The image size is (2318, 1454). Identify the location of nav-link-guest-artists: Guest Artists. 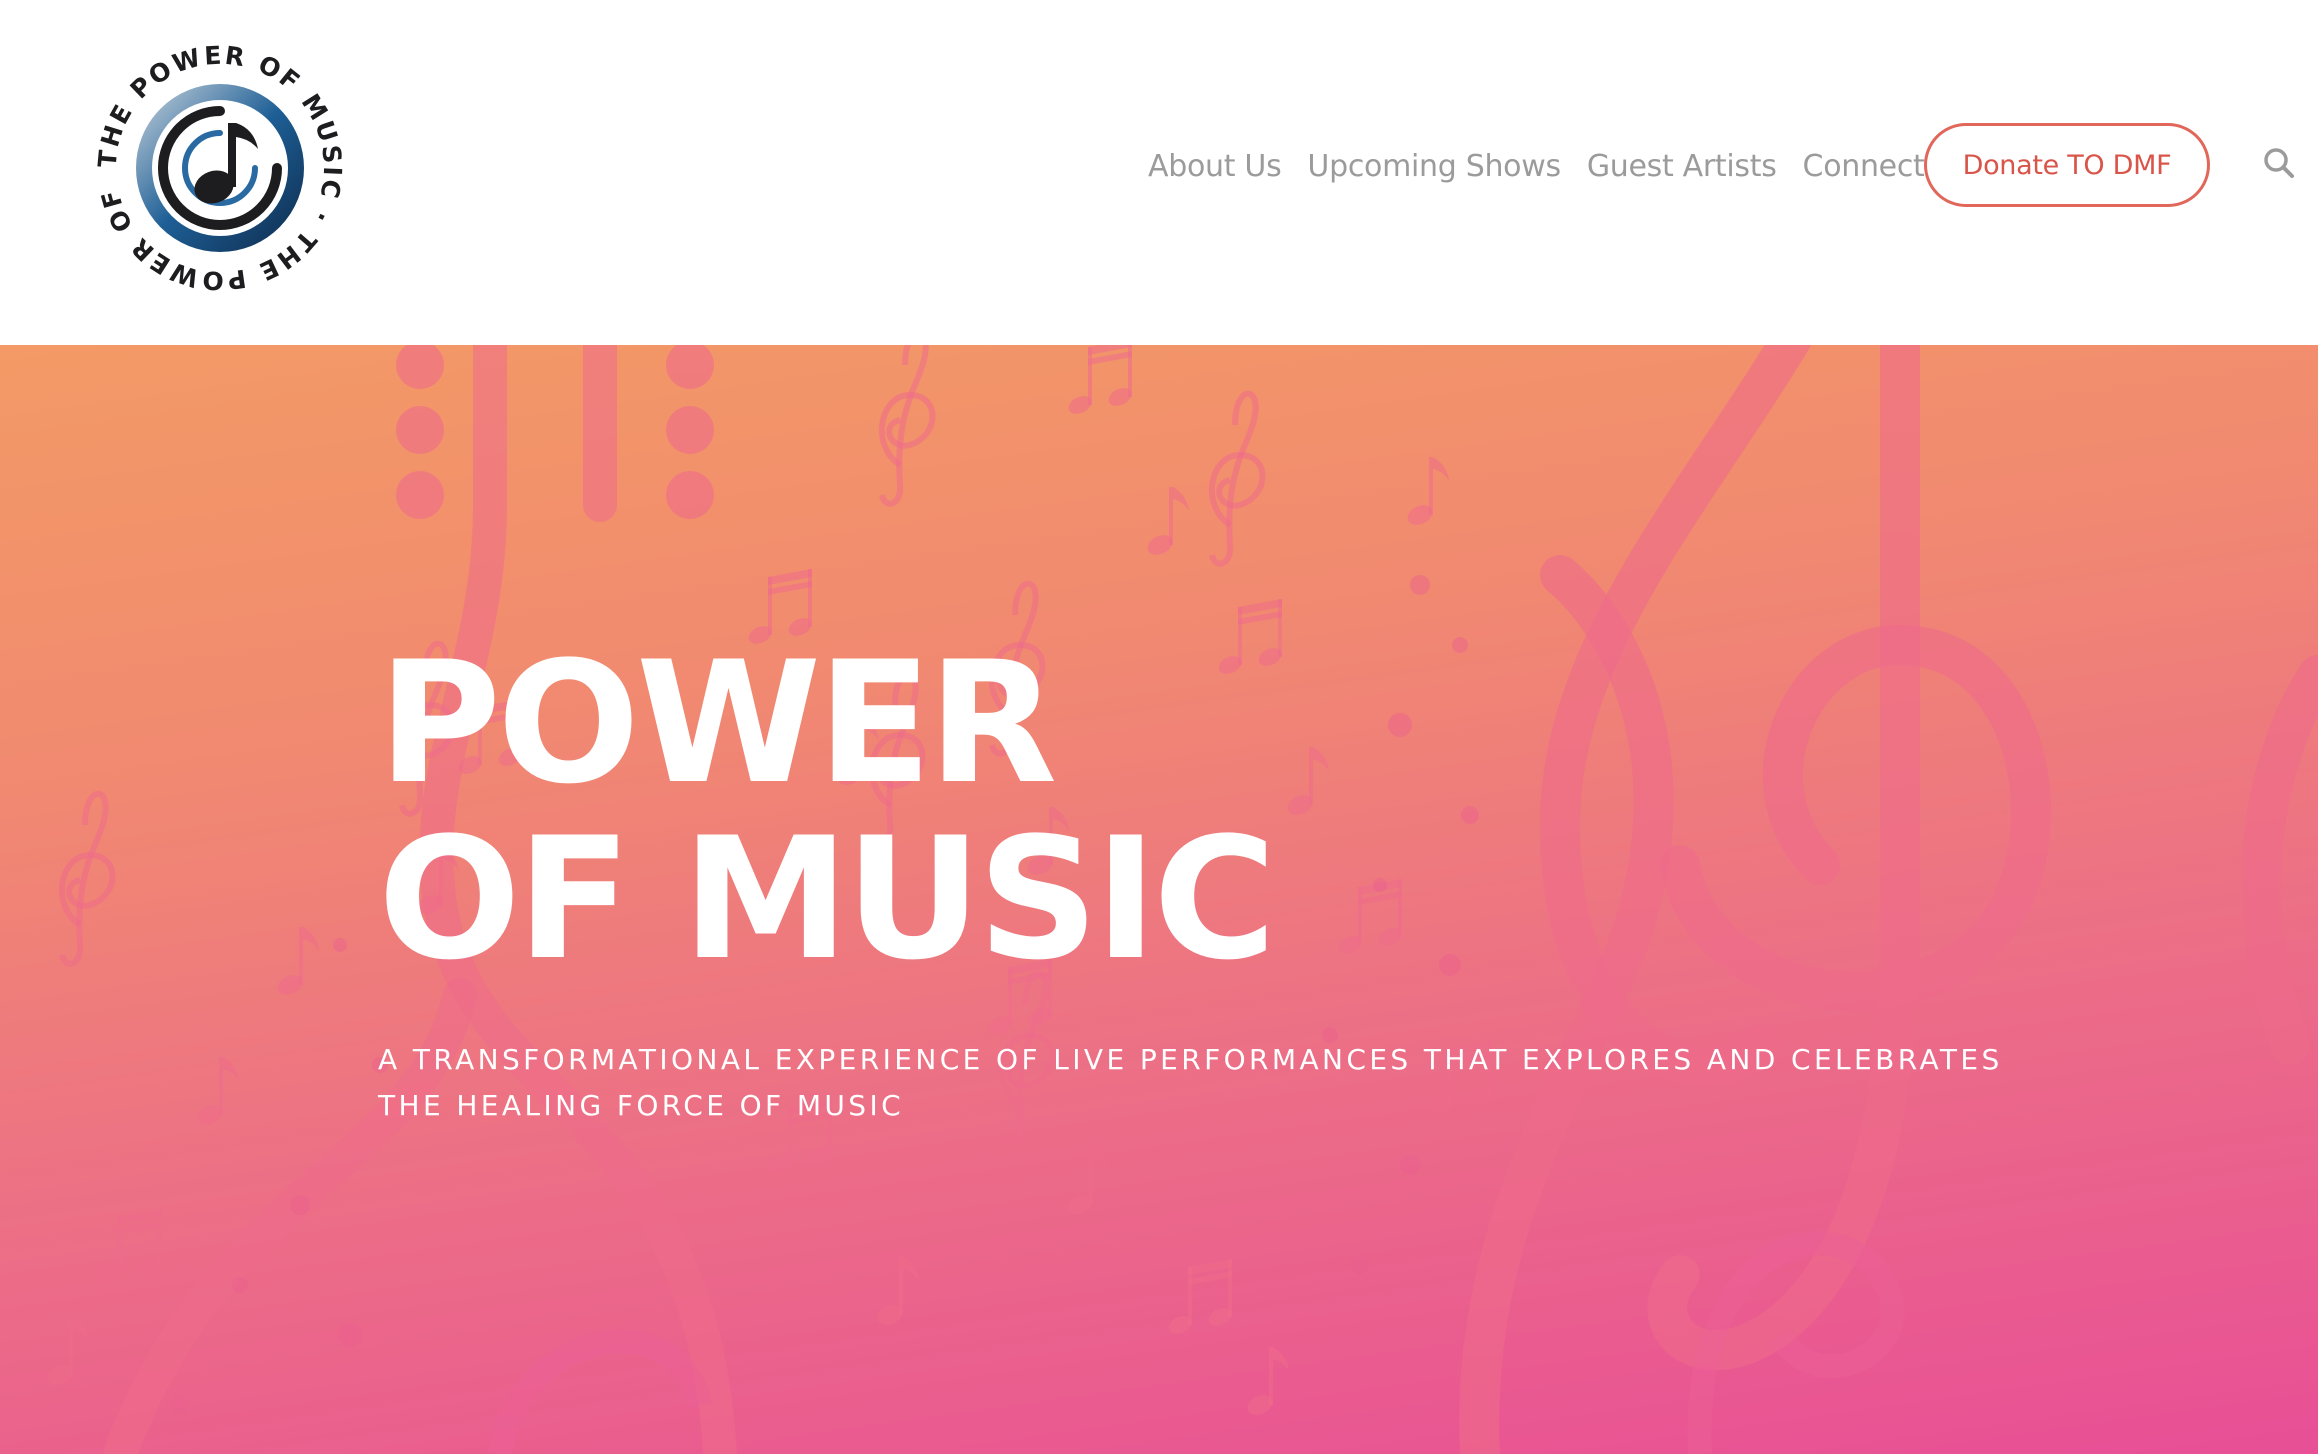
(1682, 166).